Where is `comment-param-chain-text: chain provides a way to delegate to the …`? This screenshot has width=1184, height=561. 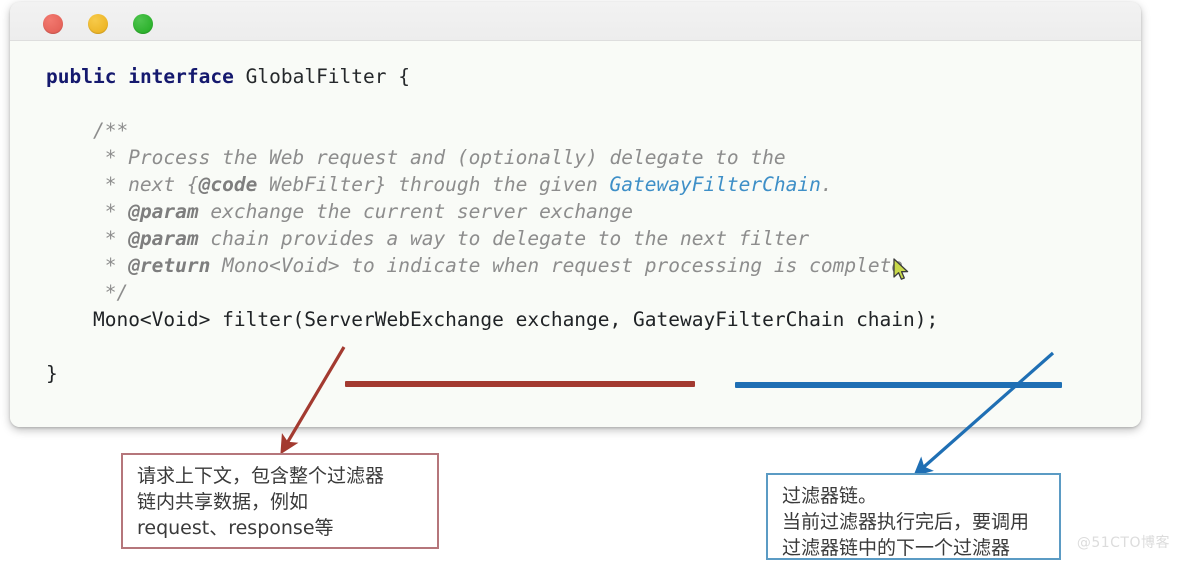
comment-param-chain-text: chain provides a way to delegate to the … is located at coordinates (504, 238).